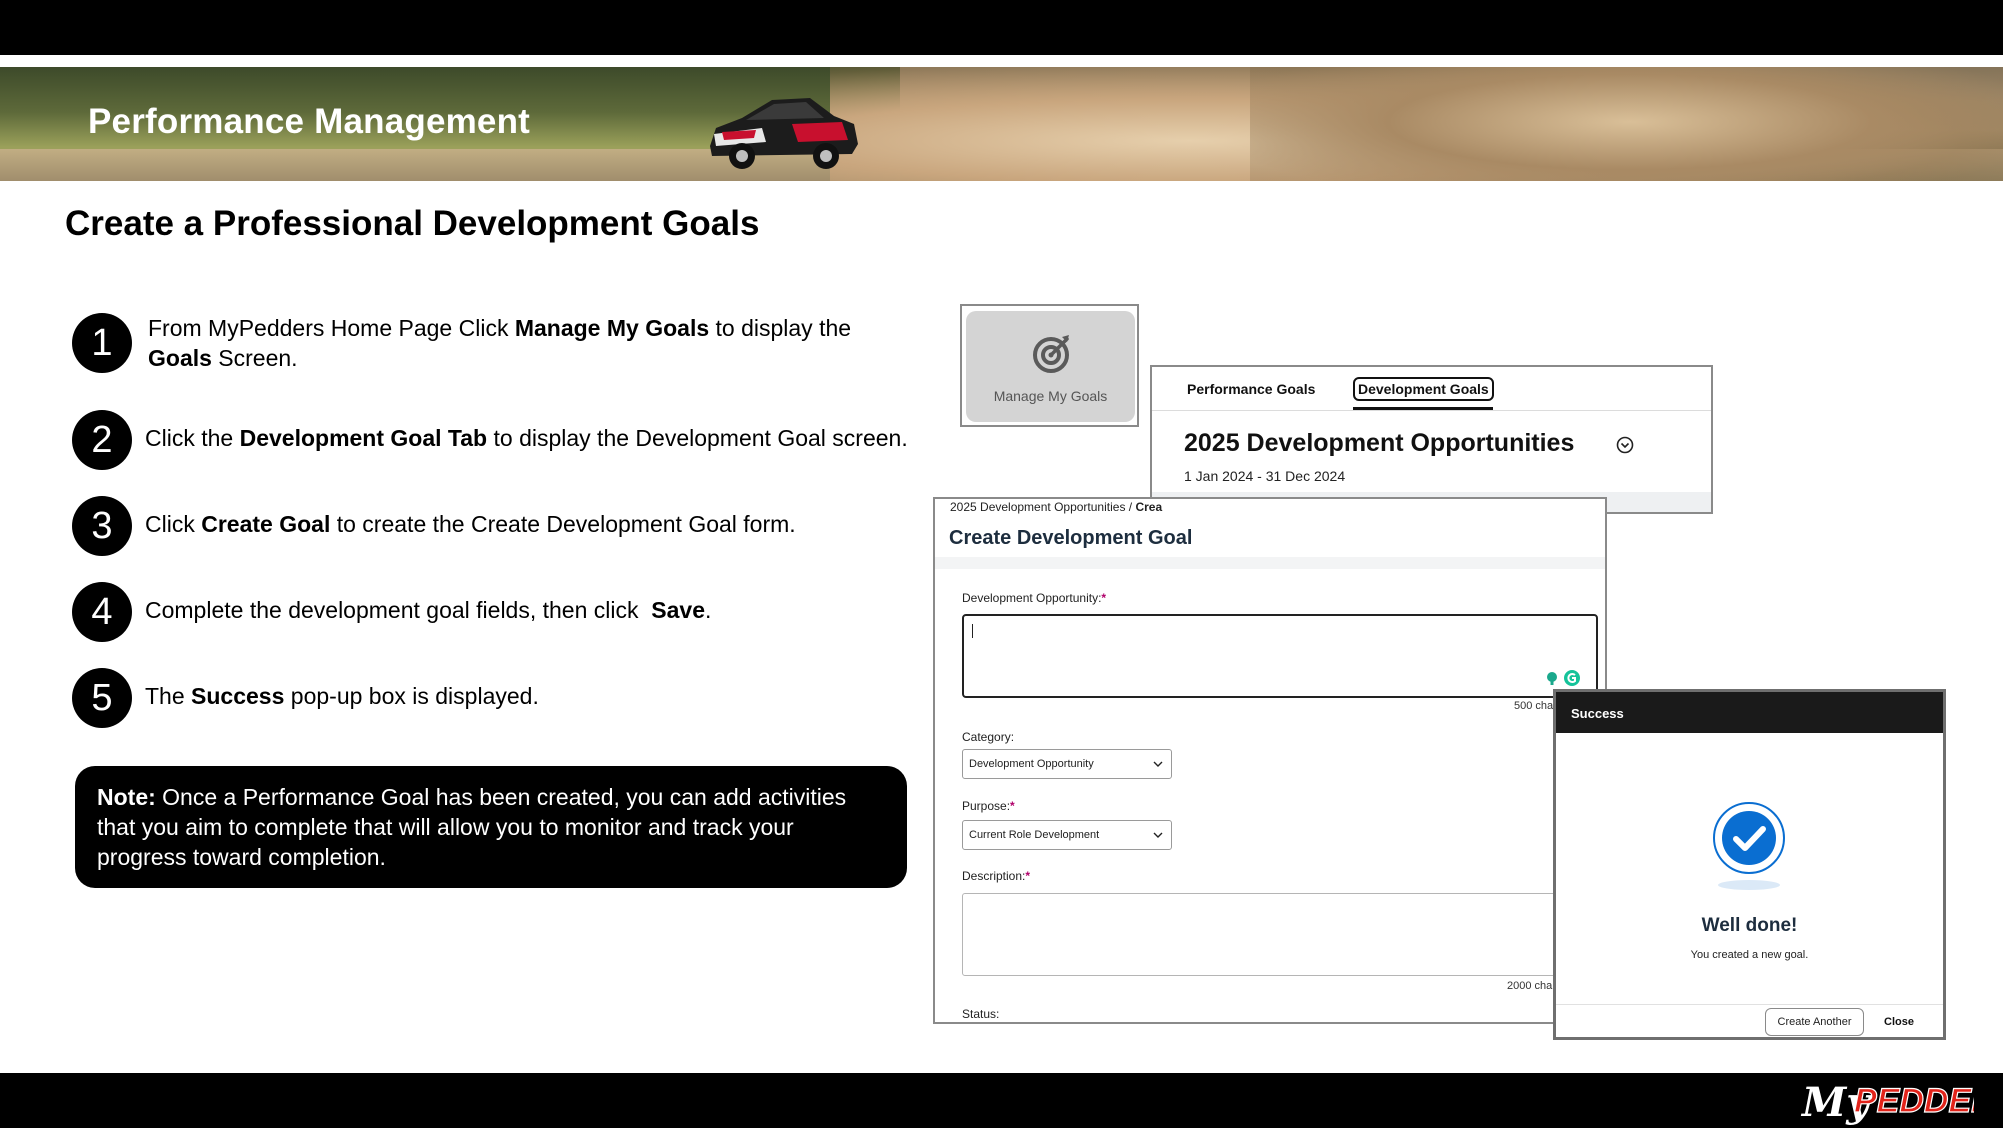 Image resolution: width=2003 pixels, height=1128 pixels. Describe the element at coordinates (168, 696) in the screenshot. I see `step-5-pre: The` at that location.